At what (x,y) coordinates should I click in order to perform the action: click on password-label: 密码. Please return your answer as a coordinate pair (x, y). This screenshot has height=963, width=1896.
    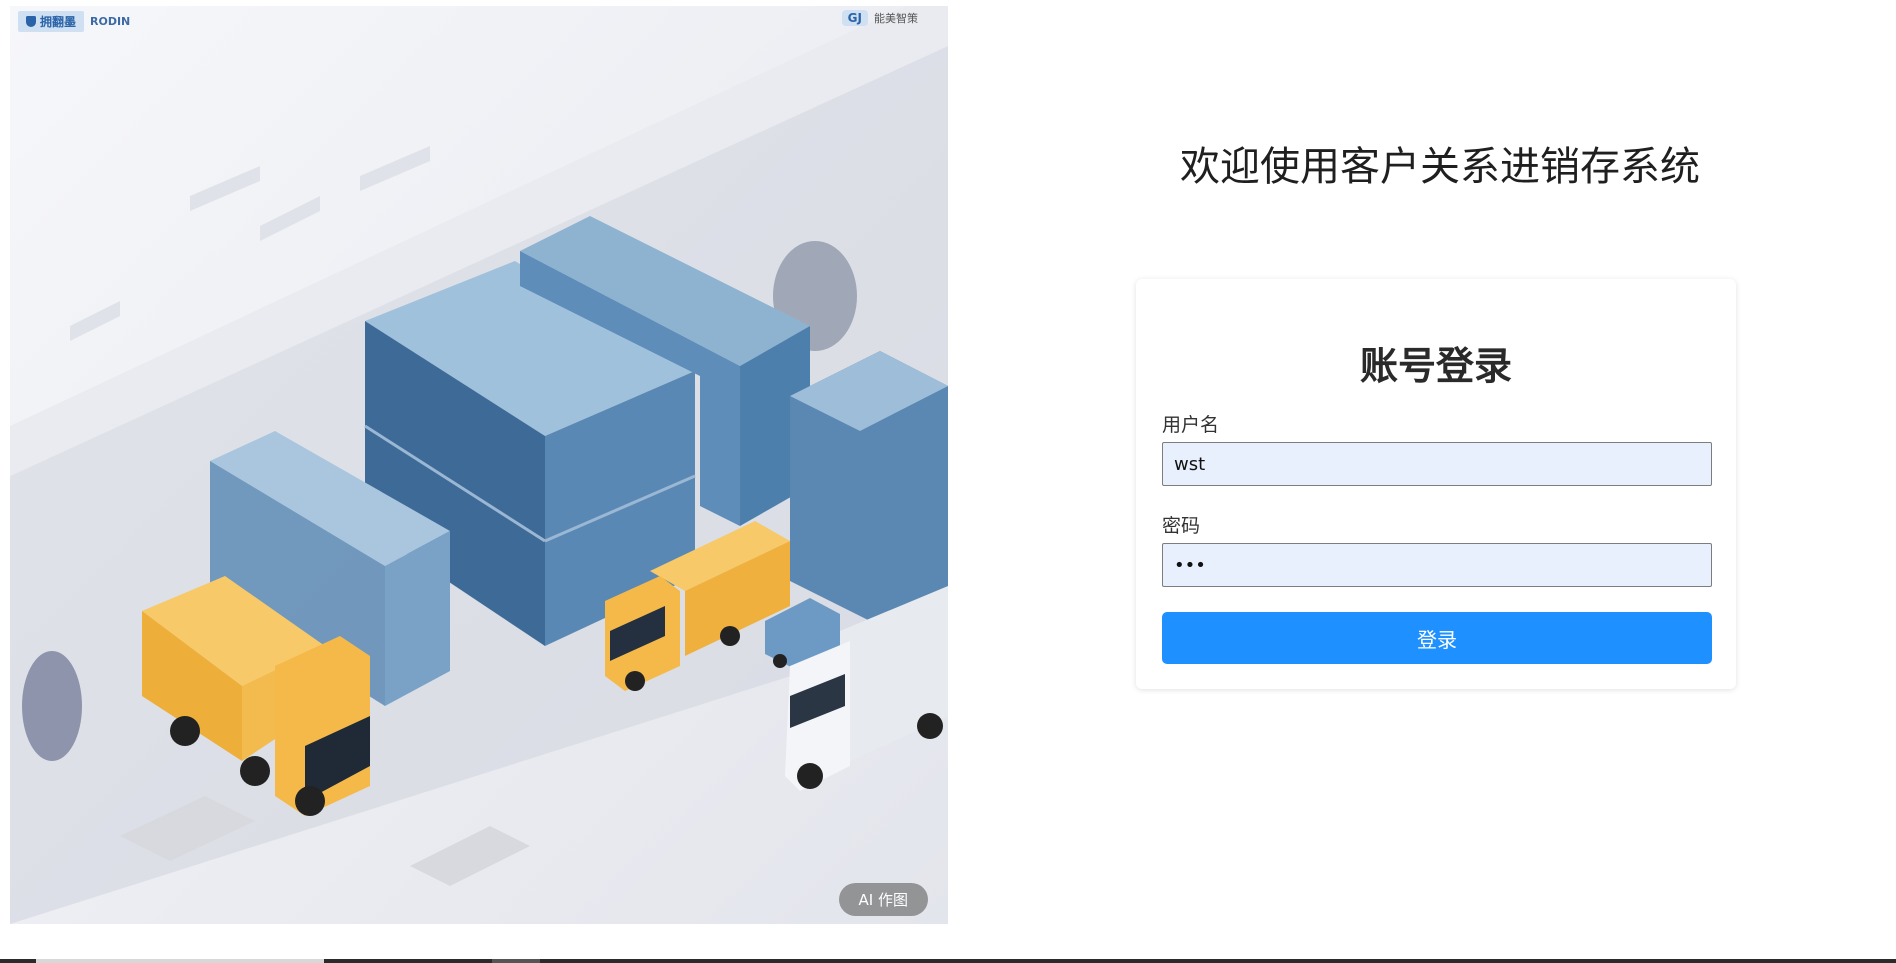
    Looking at the image, I should click on (1181, 526).